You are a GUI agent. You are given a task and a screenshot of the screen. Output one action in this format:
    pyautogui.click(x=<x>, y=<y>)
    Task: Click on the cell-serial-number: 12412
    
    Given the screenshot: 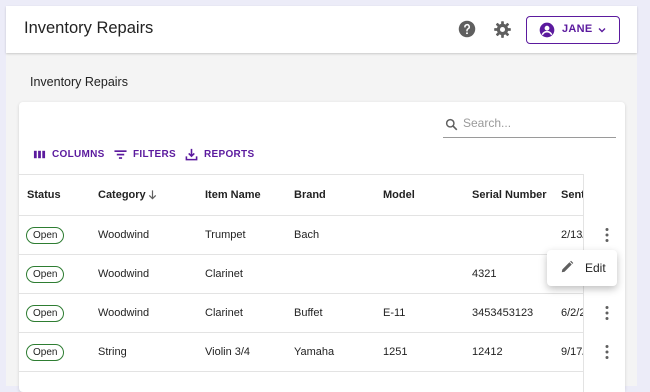 What is the action you would take?
    pyautogui.click(x=487, y=352)
    